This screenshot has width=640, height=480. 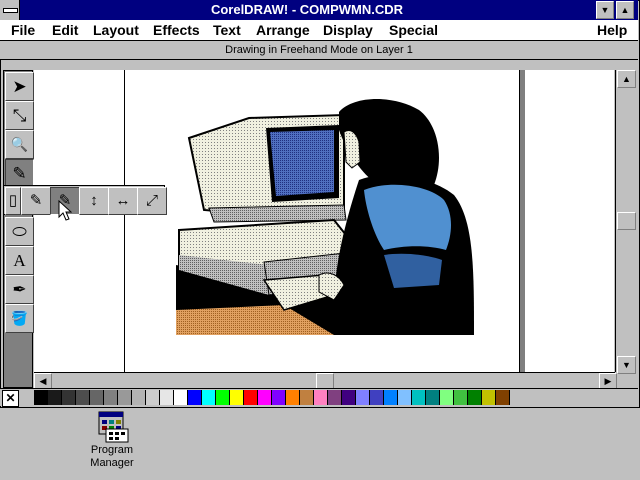 What do you see at coordinates (19, 173) in the screenshot?
I see `pencil-tool-icon: ✎` at bounding box center [19, 173].